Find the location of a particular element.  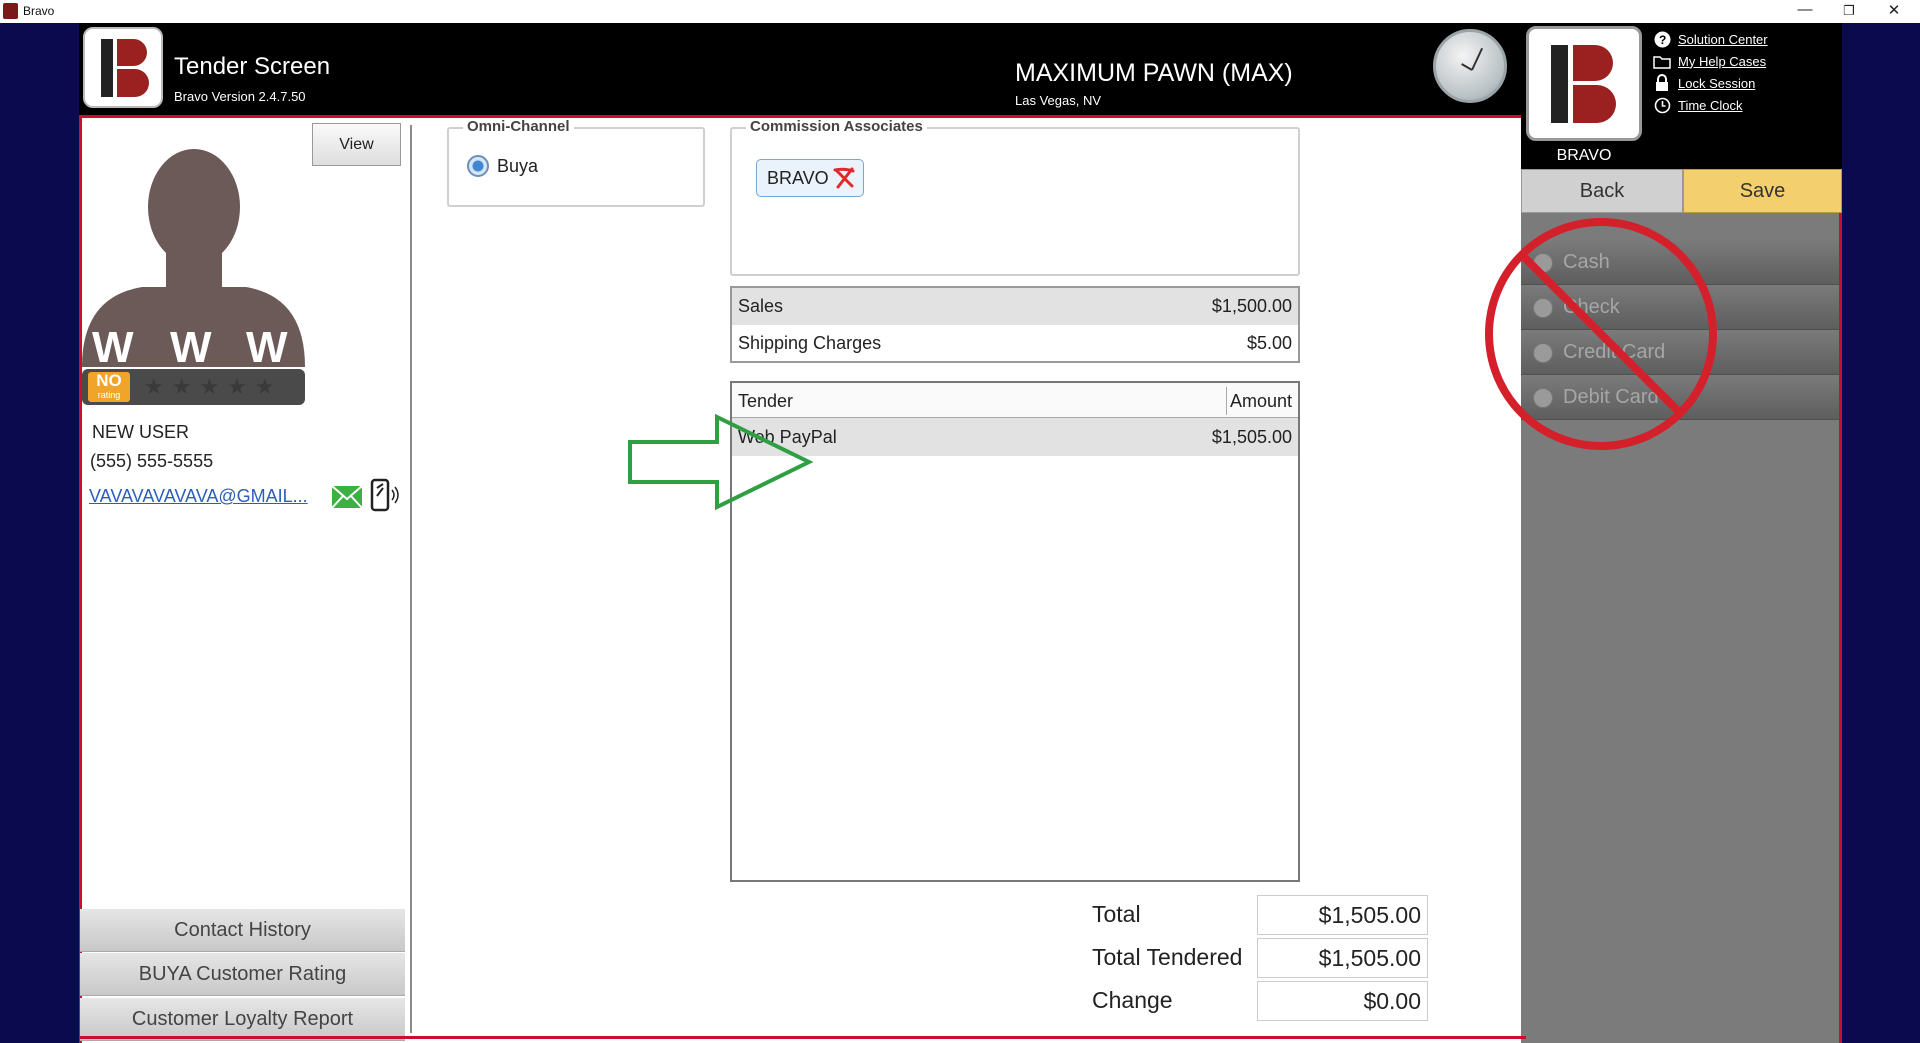

payment-option-cash: Cash is located at coordinates (1680, 263).